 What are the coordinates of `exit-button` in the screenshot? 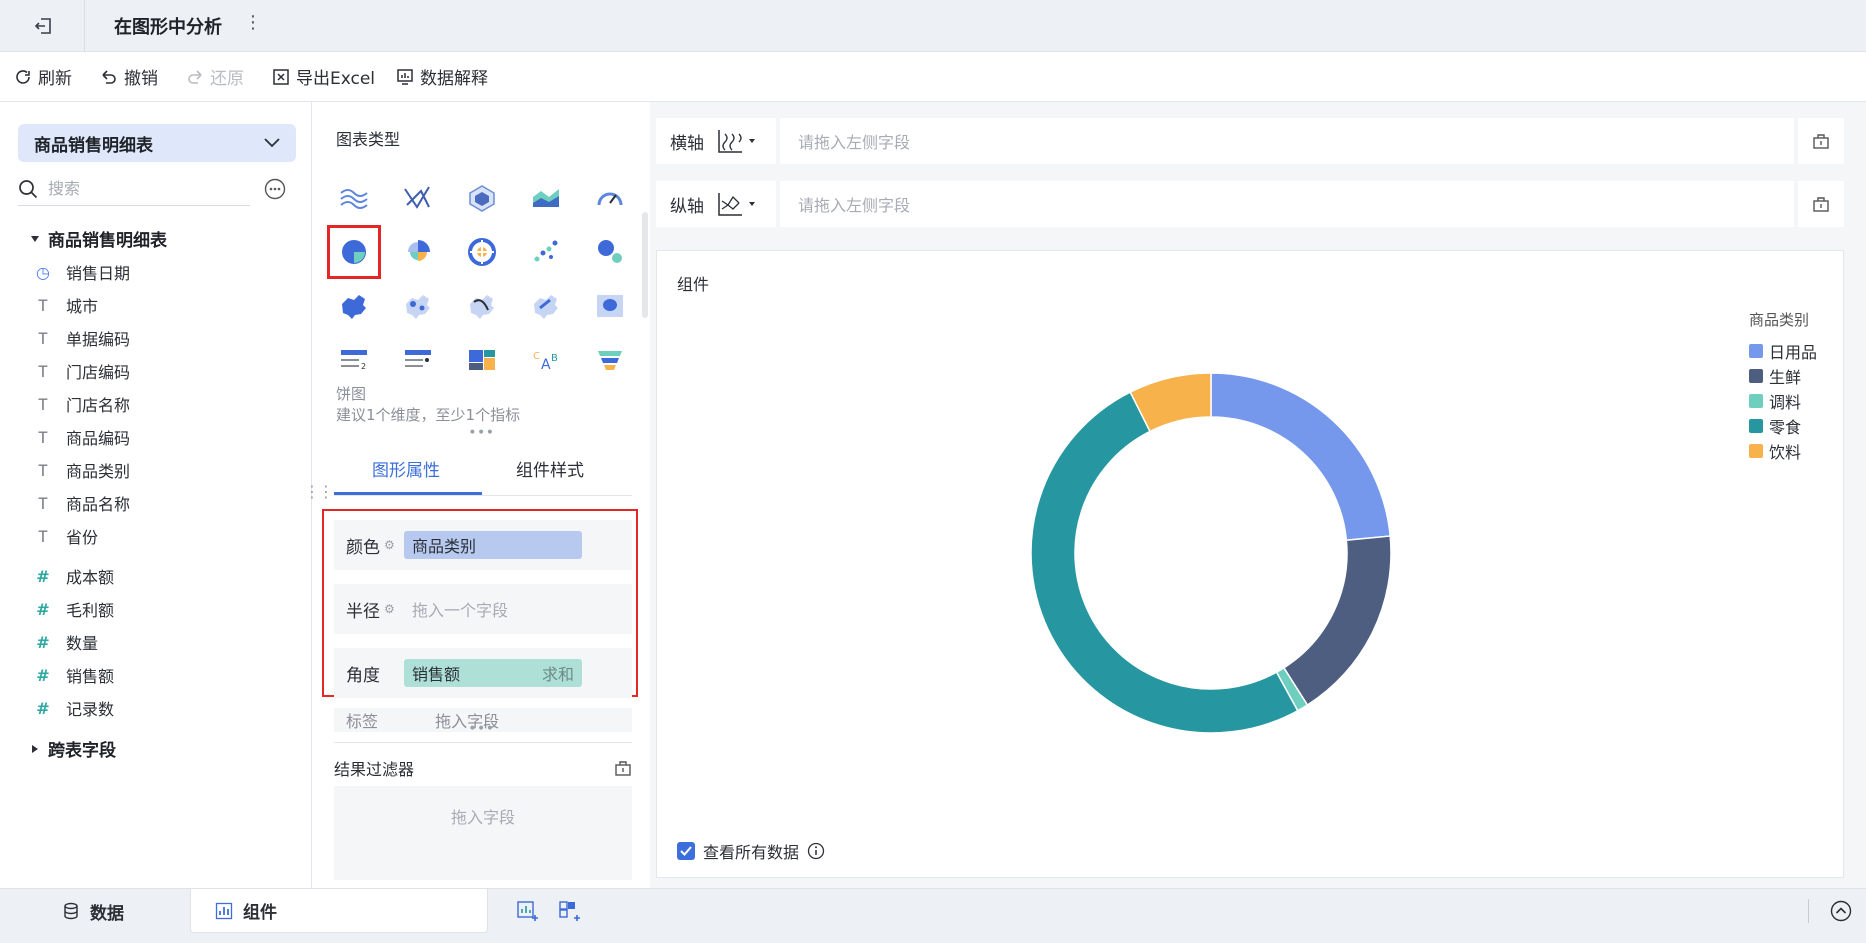 It's located at (43, 26).